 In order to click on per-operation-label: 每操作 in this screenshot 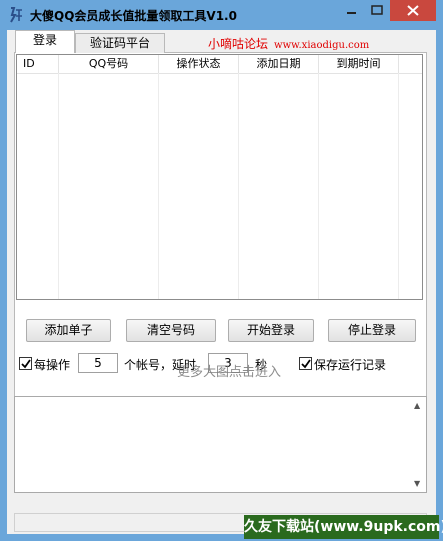, I will do `click(52, 365)`.